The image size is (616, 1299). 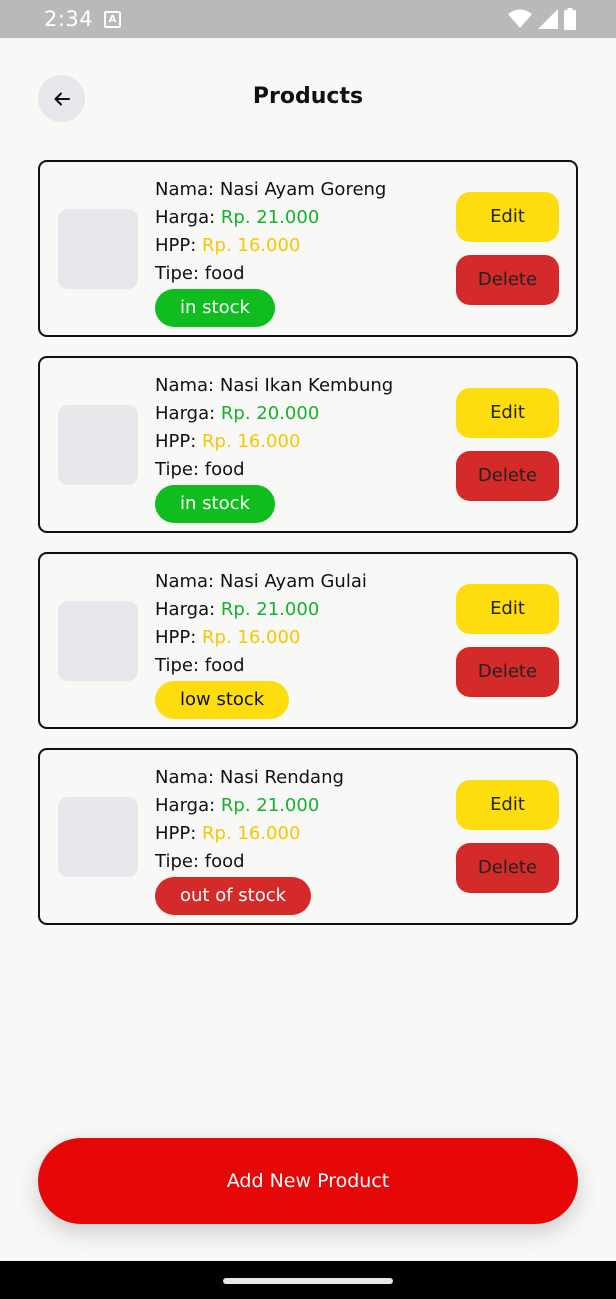 What do you see at coordinates (233, 896) in the screenshot?
I see `stock-badge: out of stock` at bounding box center [233, 896].